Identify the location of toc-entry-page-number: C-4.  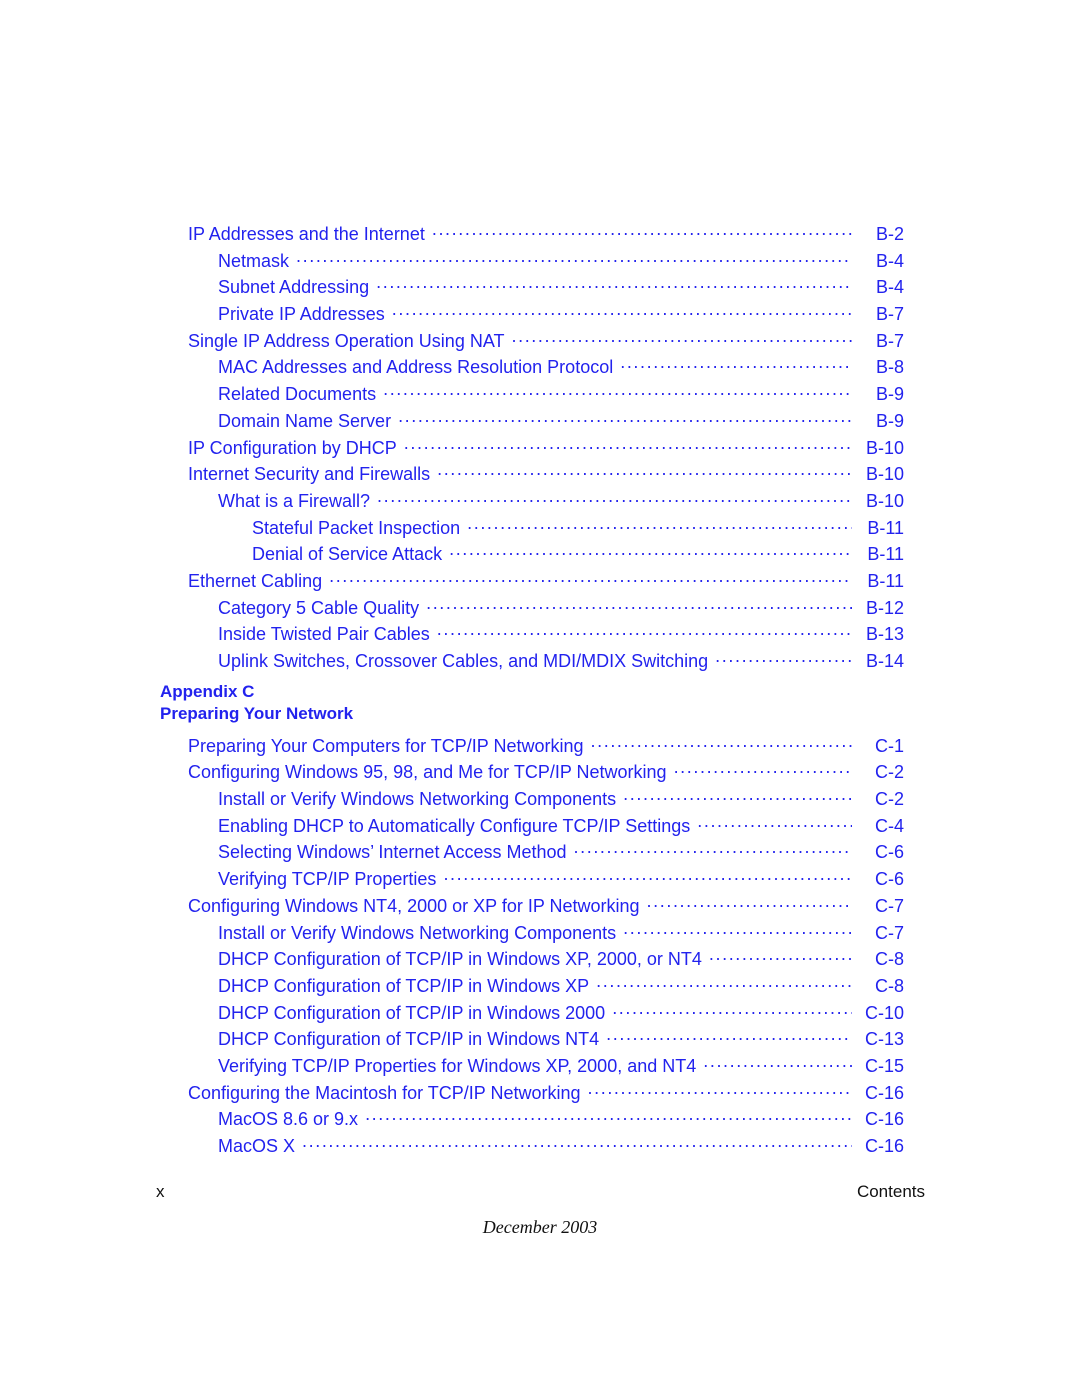
(889, 825).